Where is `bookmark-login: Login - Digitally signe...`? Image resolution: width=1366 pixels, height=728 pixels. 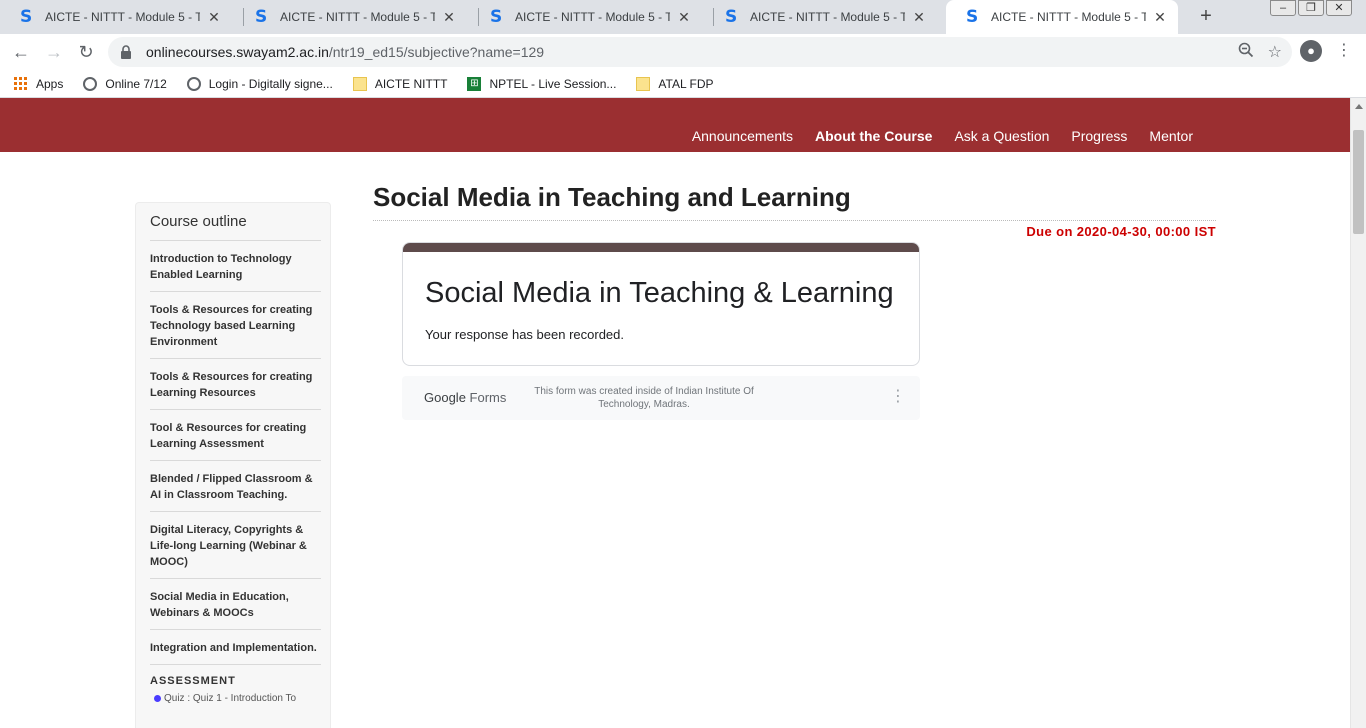
bookmark-login: Login - Digitally signe... is located at coordinates (259, 83).